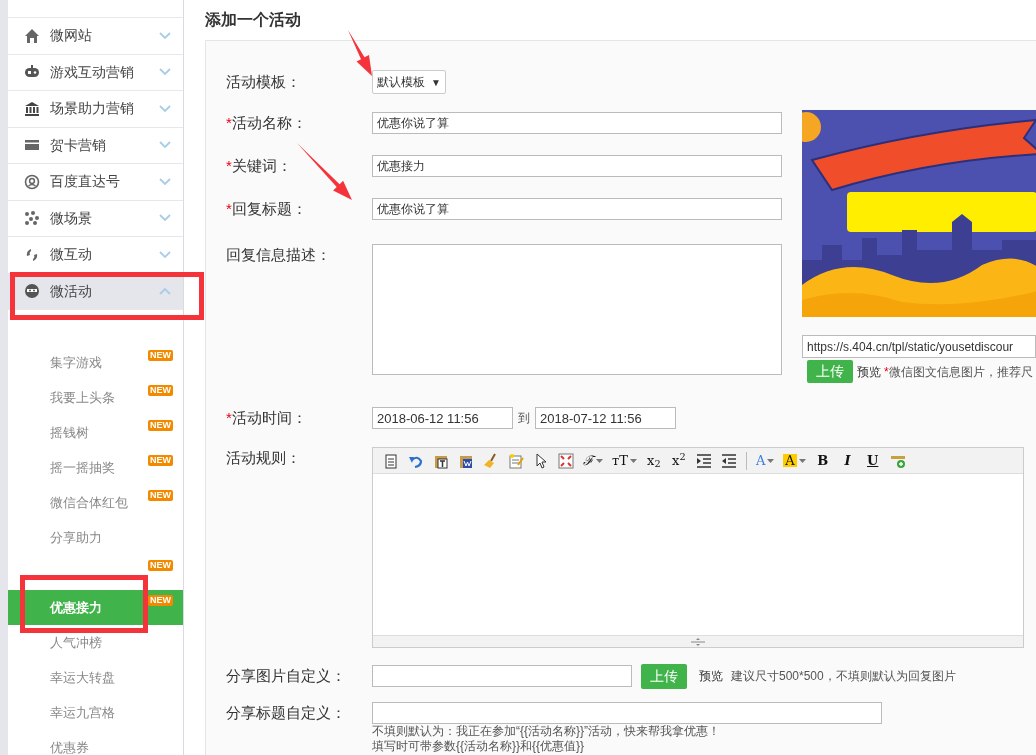 This screenshot has width=1036, height=755. What do you see at coordinates (960, 372) in the screenshot?
I see `hint-text: 微信图文信息图片，推荐尺` at bounding box center [960, 372].